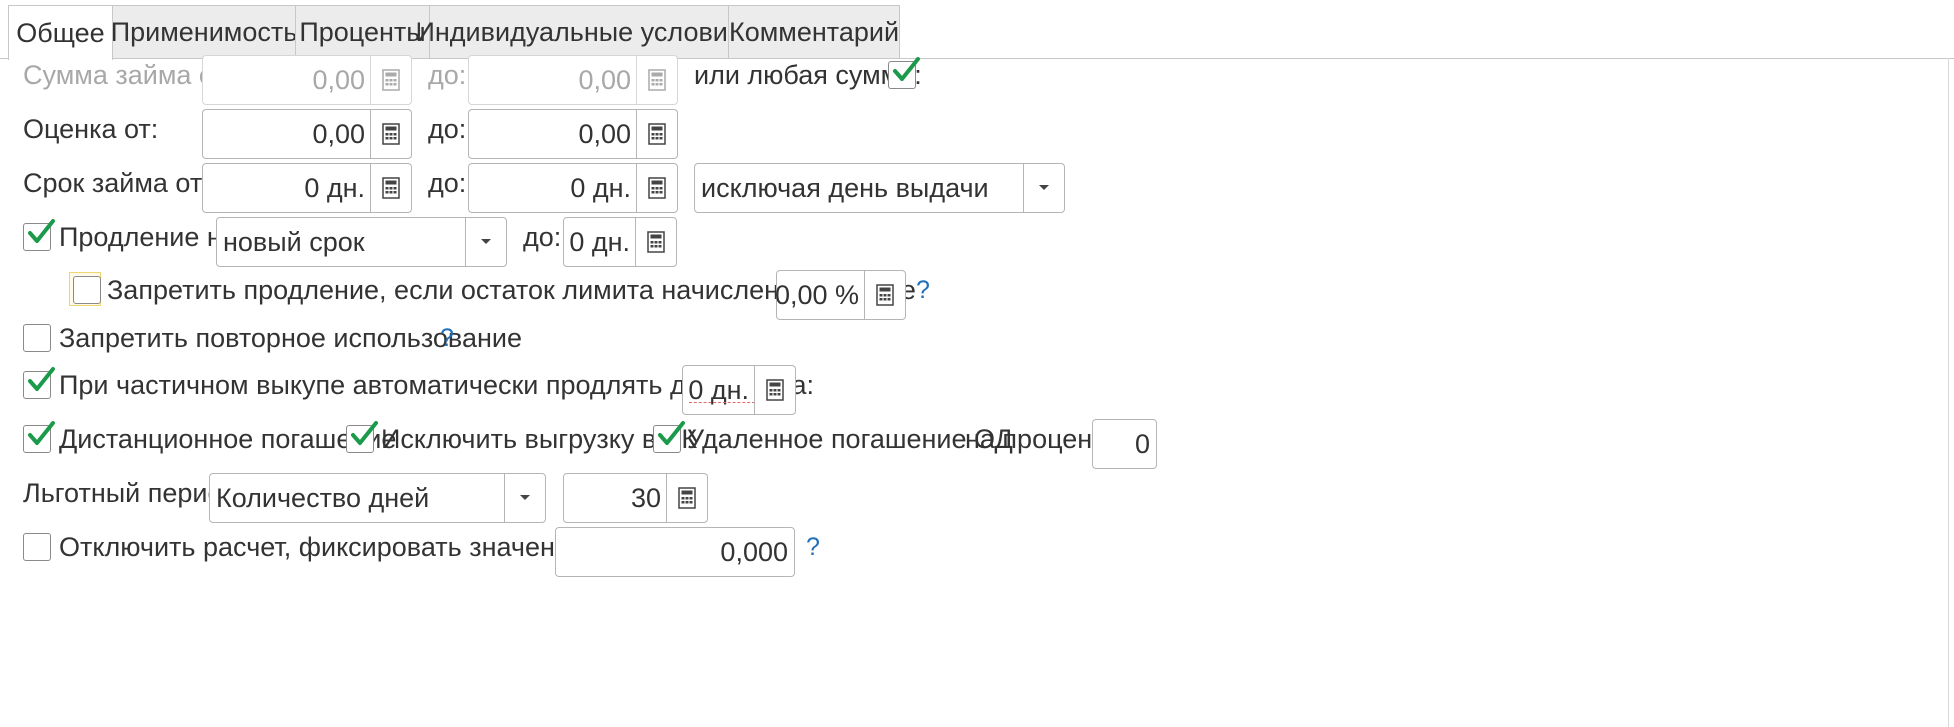  I want to click on partial-buyout-field: 0 дн., so click(739, 390).